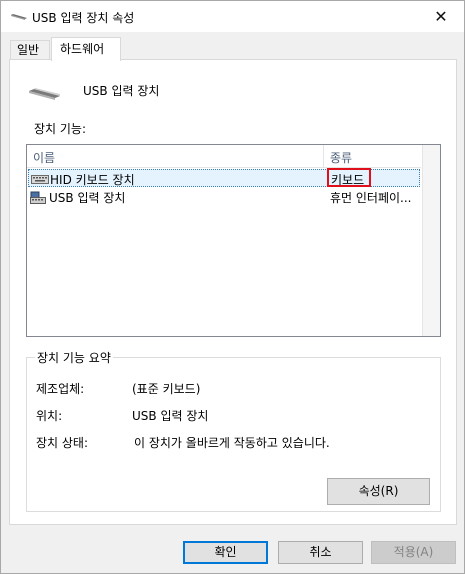  Describe the element at coordinates (44, 157) in the screenshot. I see `column-header-name: 이름` at that location.